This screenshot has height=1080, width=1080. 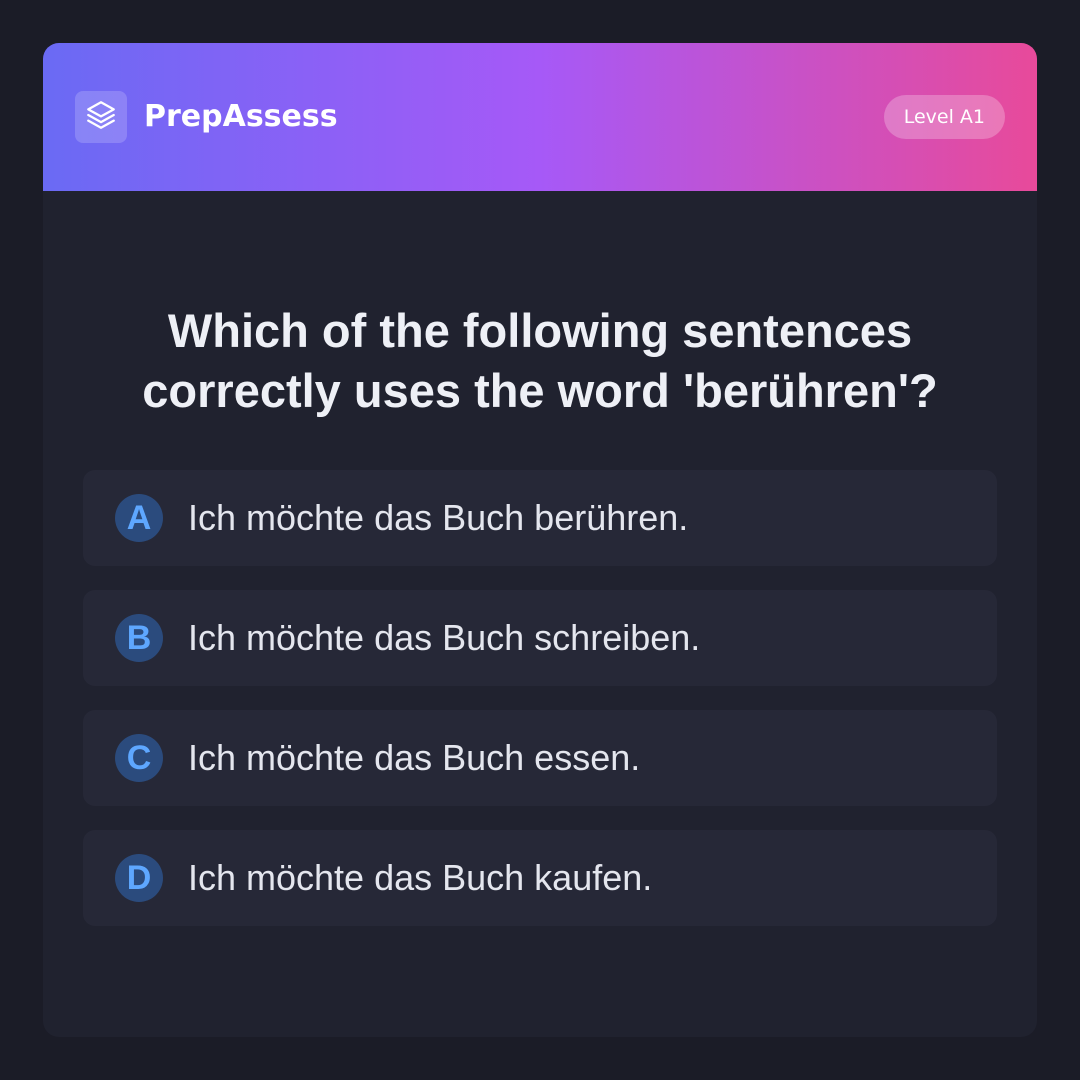 What do you see at coordinates (139, 518) in the screenshot?
I see `option-letter: A` at bounding box center [139, 518].